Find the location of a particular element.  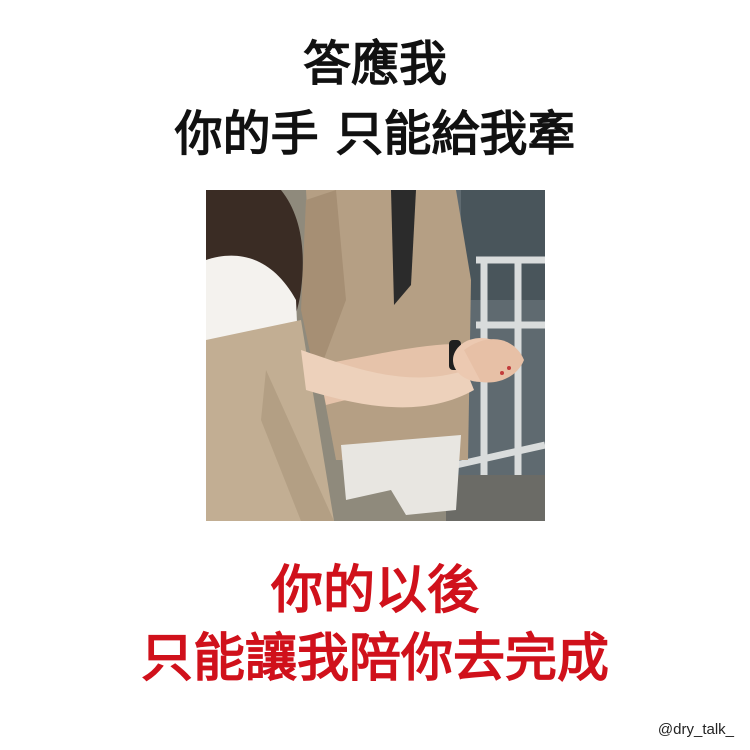

caption-line-2: 只能讓我陪你去完成 is located at coordinates (374, 659).